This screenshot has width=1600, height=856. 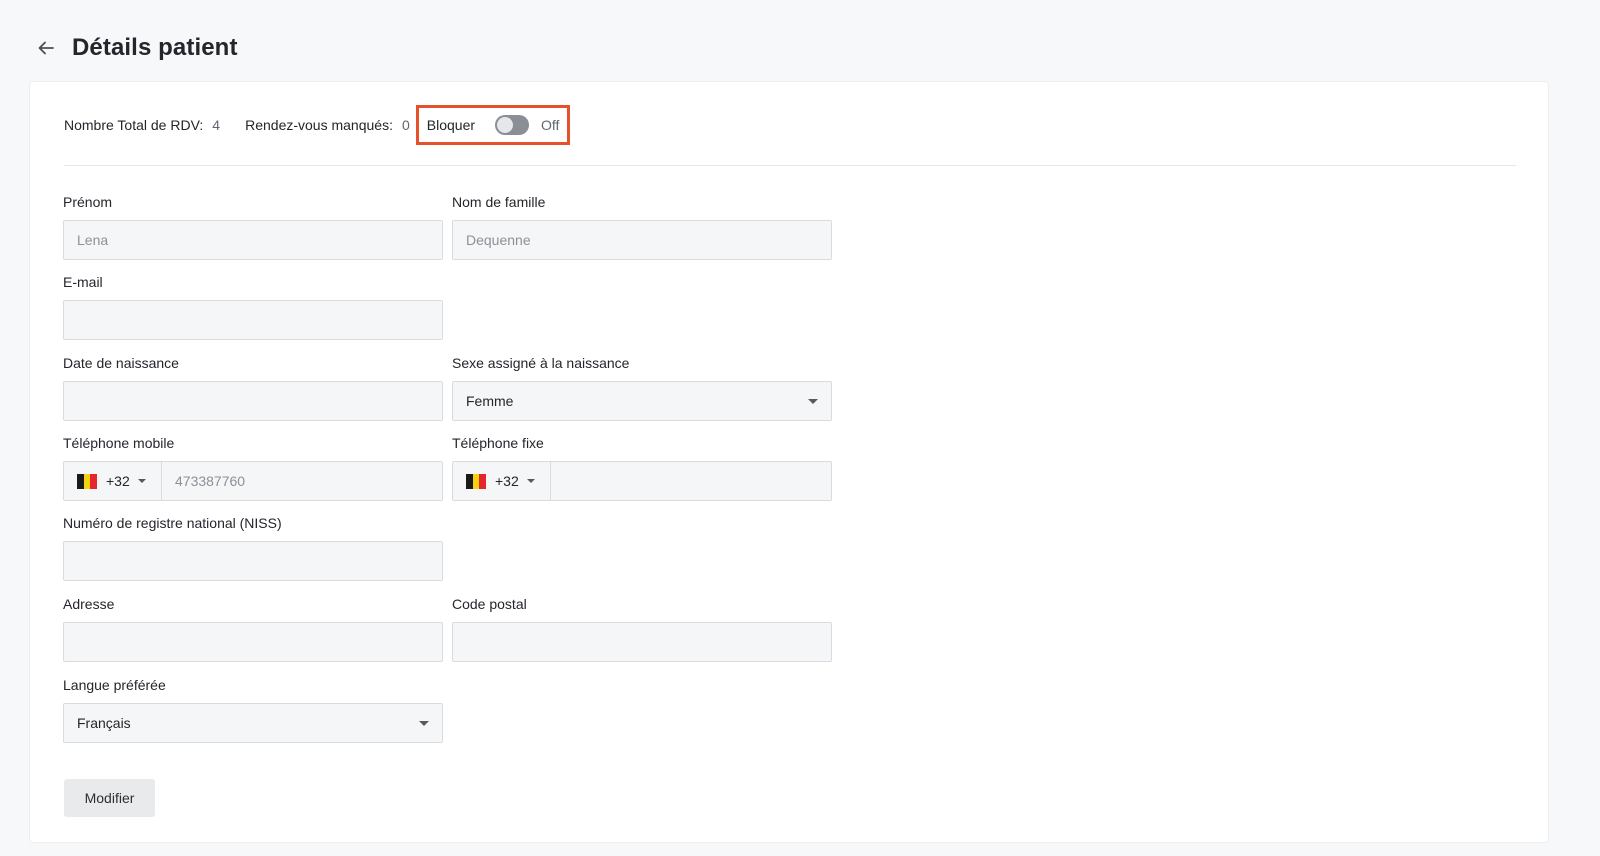 I want to click on postal-code-field: Code postal, so click(x=642, y=628).